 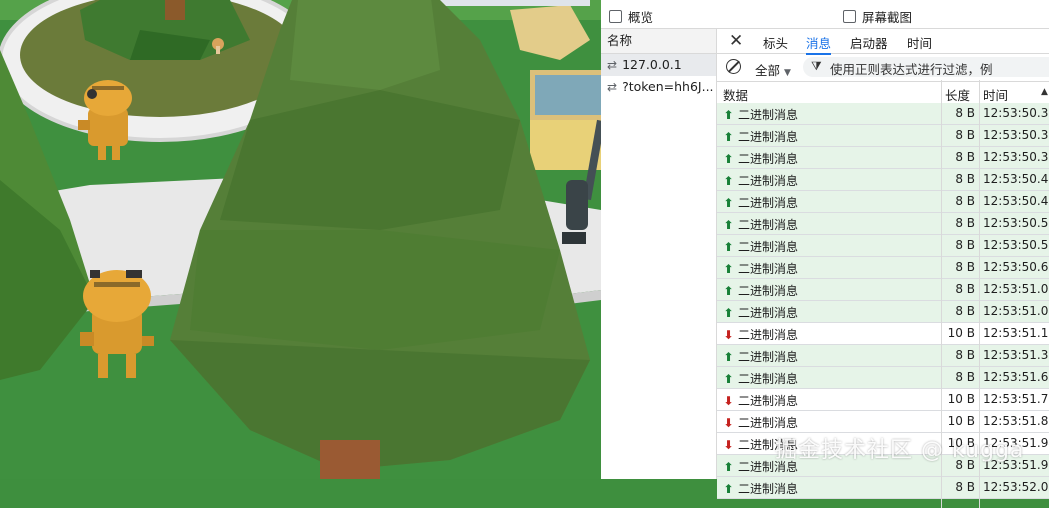 What do you see at coordinates (612, 87) in the screenshot?
I see `websocket-icon: ⇄` at bounding box center [612, 87].